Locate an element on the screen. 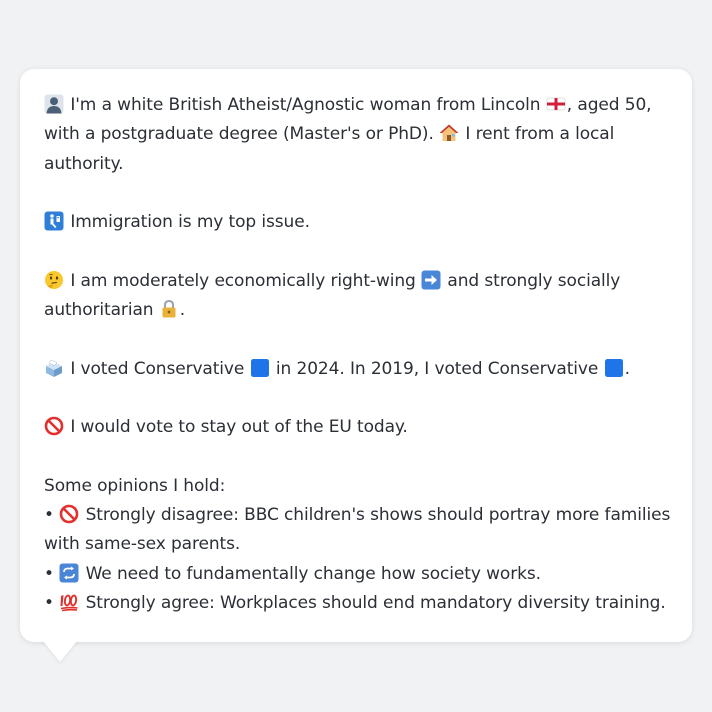 The width and height of the screenshot is (712, 712). opinions-heading: Some opinions I hold: is located at coordinates (135, 485).